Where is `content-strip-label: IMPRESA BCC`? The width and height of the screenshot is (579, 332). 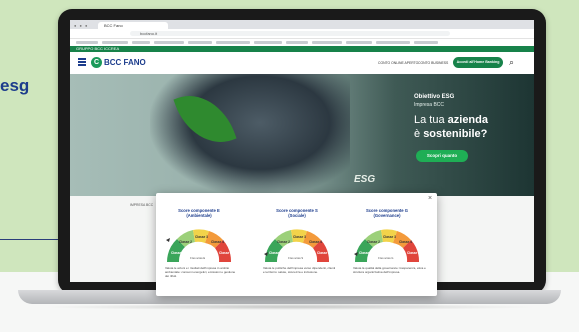
content-strip-label: IMPRESA BCC is located at coordinates (142, 205).